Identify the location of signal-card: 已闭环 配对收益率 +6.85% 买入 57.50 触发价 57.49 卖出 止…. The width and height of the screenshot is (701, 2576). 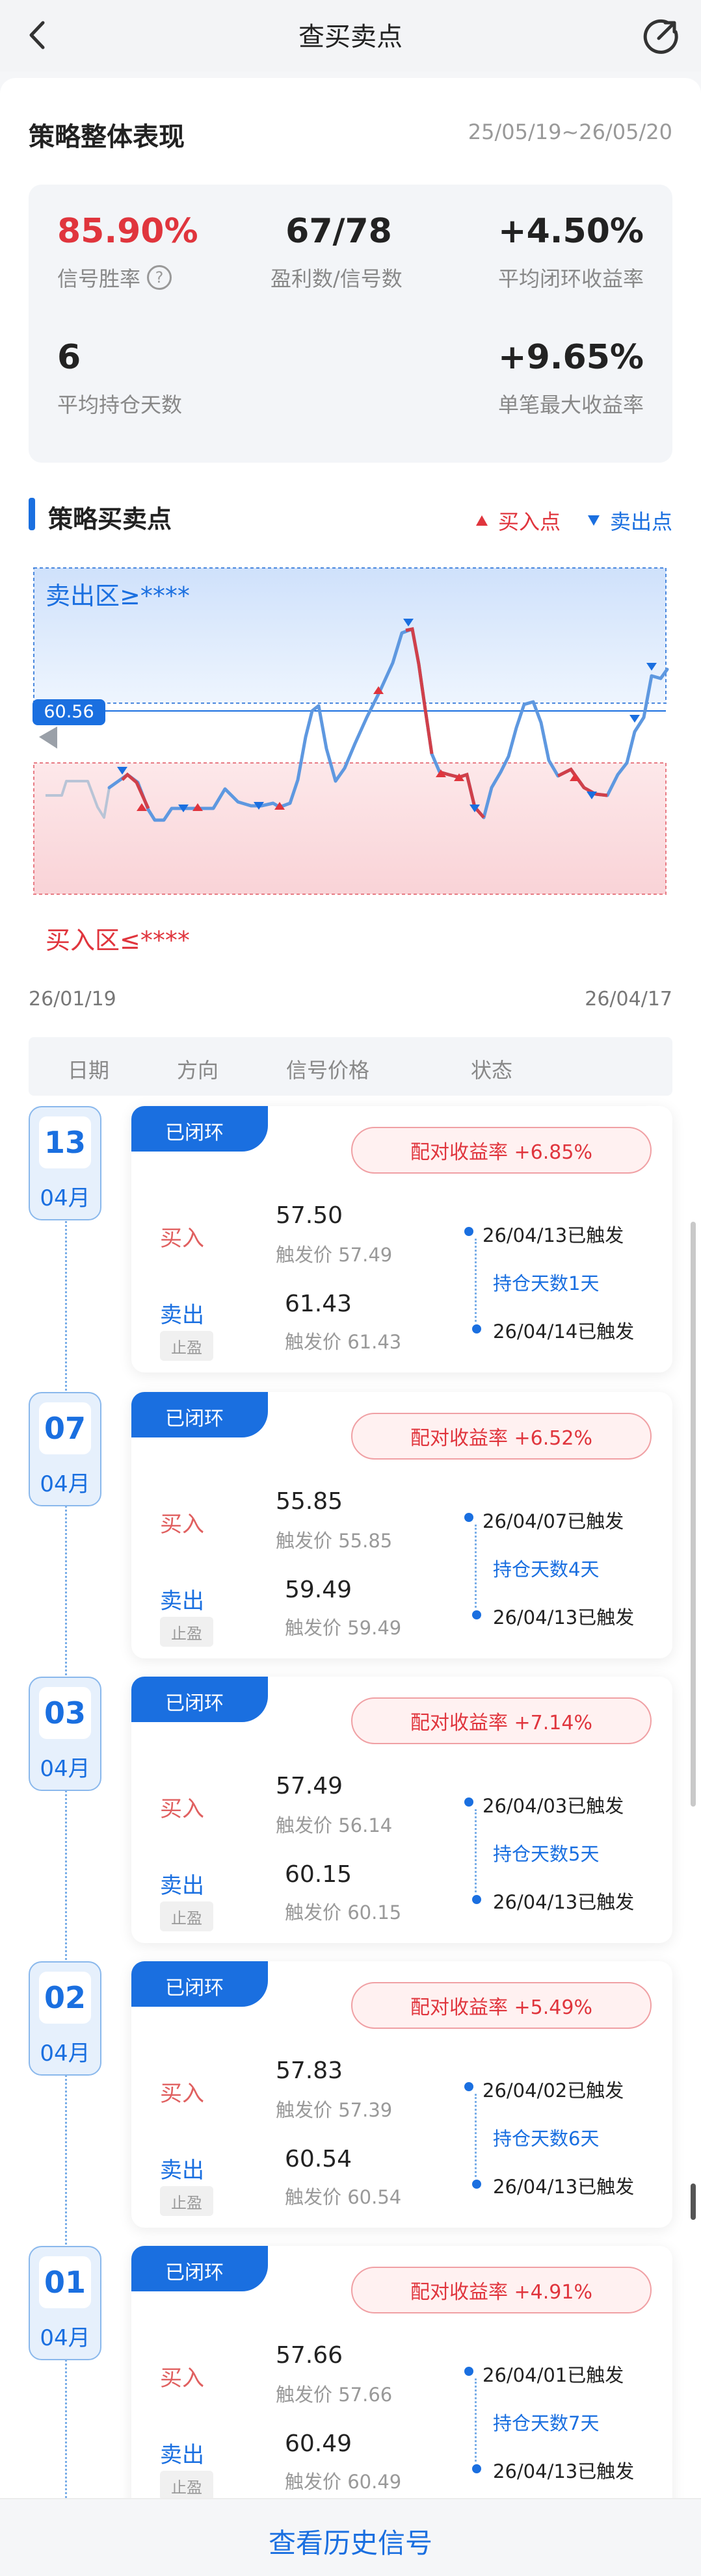
(401, 1239).